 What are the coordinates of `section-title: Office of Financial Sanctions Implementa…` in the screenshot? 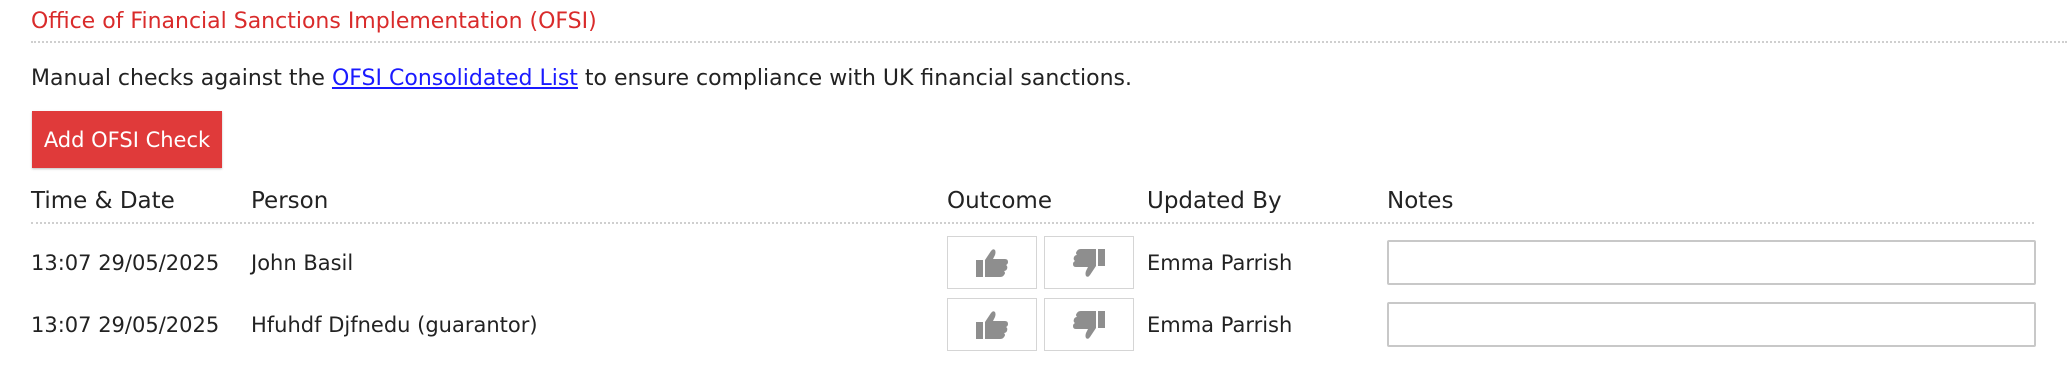 It's located at (1049, 26).